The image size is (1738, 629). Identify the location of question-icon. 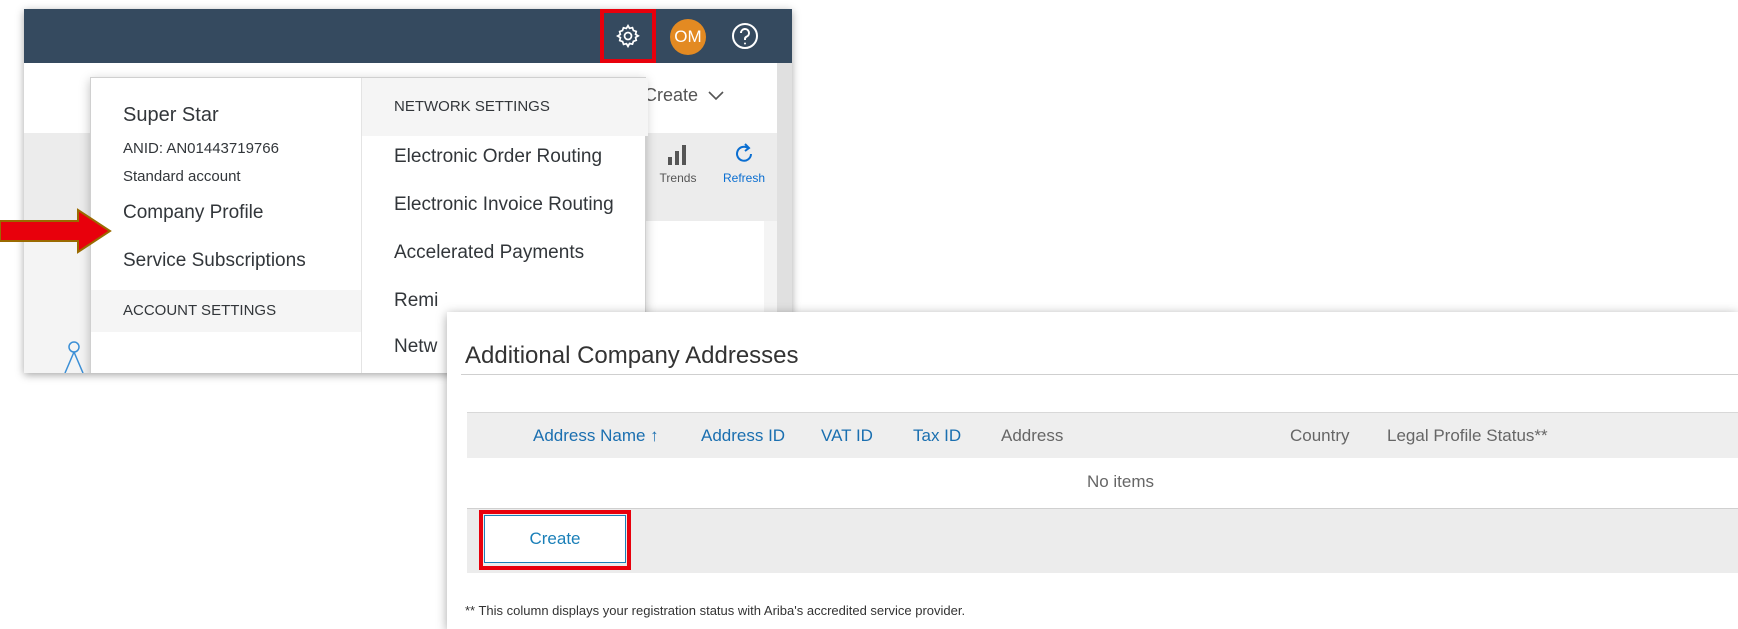
(745, 36).